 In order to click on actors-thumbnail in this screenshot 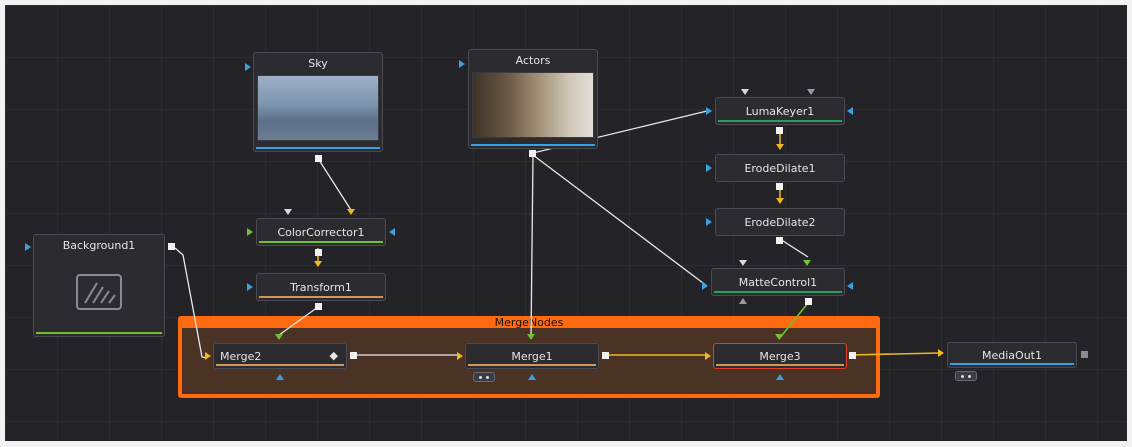, I will do `click(533, 105)`.